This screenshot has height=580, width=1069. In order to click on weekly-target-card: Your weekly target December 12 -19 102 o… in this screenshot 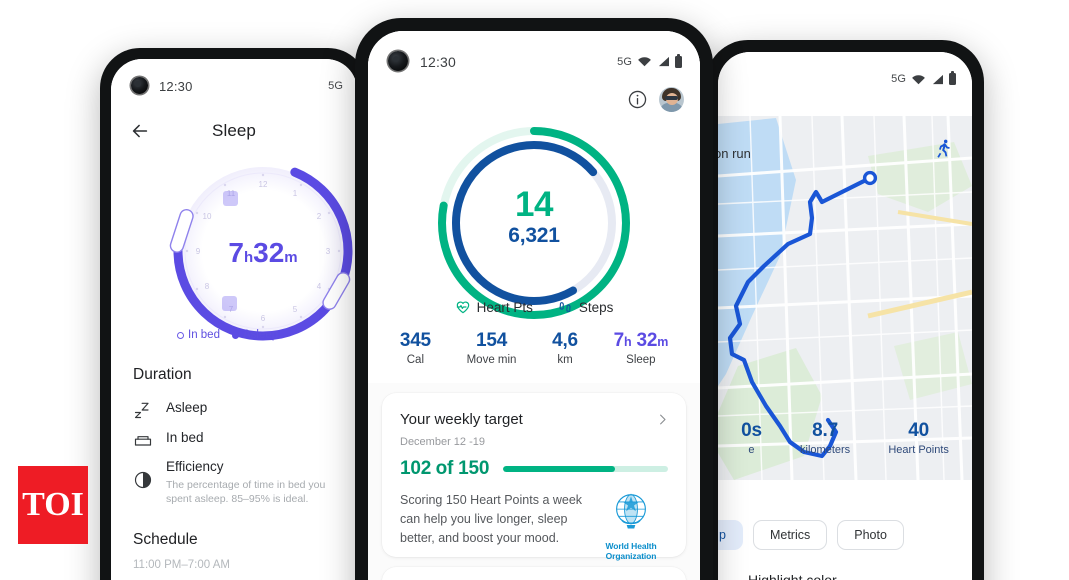, I will do `click(534, 477)`.